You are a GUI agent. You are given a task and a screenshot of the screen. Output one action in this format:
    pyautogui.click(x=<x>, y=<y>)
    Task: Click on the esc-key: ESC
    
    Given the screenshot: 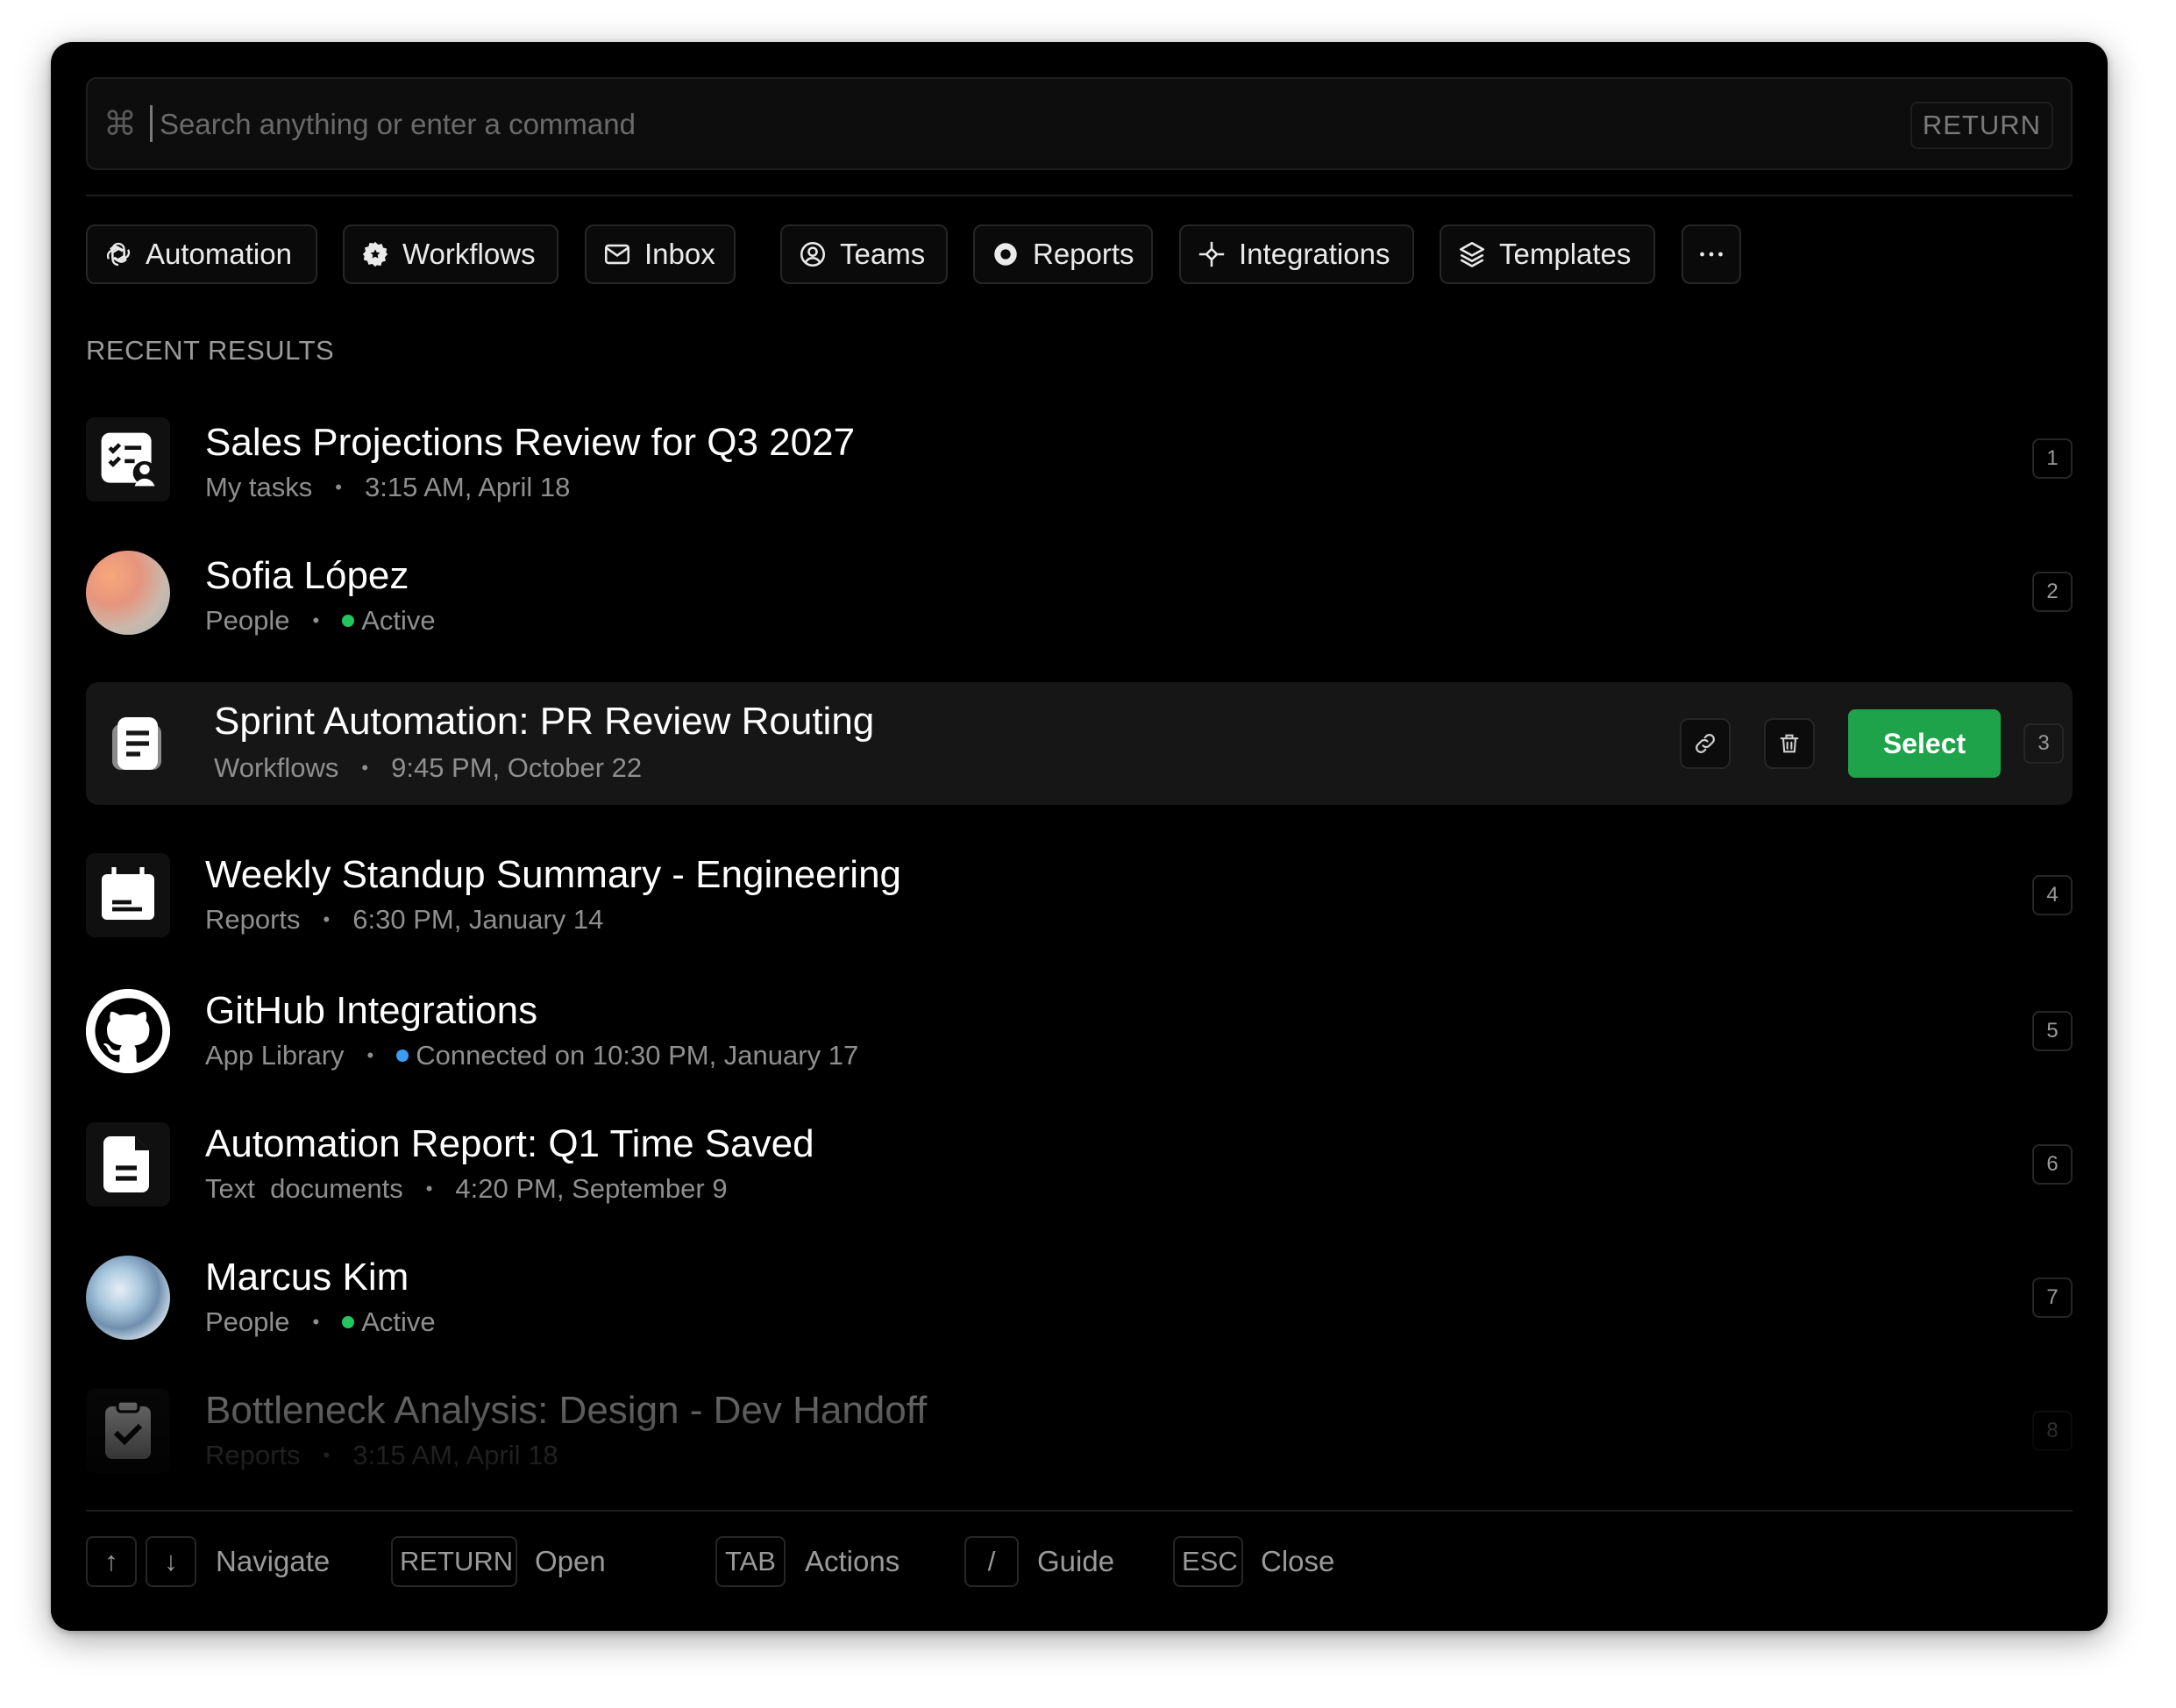 What is the action you would take?
    pyautogui.click(x=1208, y=1561)
    